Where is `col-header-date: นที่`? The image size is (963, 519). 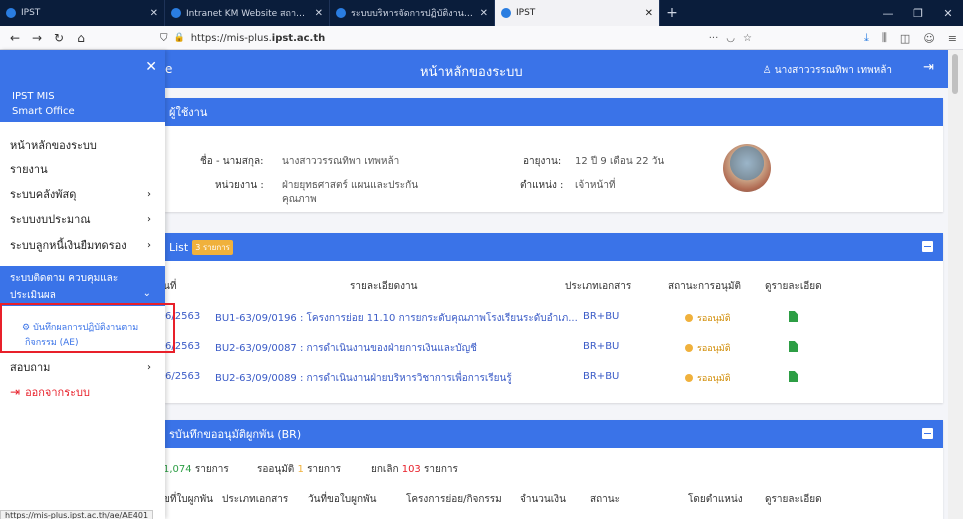 col-header-date: นที่ is located at coordinates (170, 286).